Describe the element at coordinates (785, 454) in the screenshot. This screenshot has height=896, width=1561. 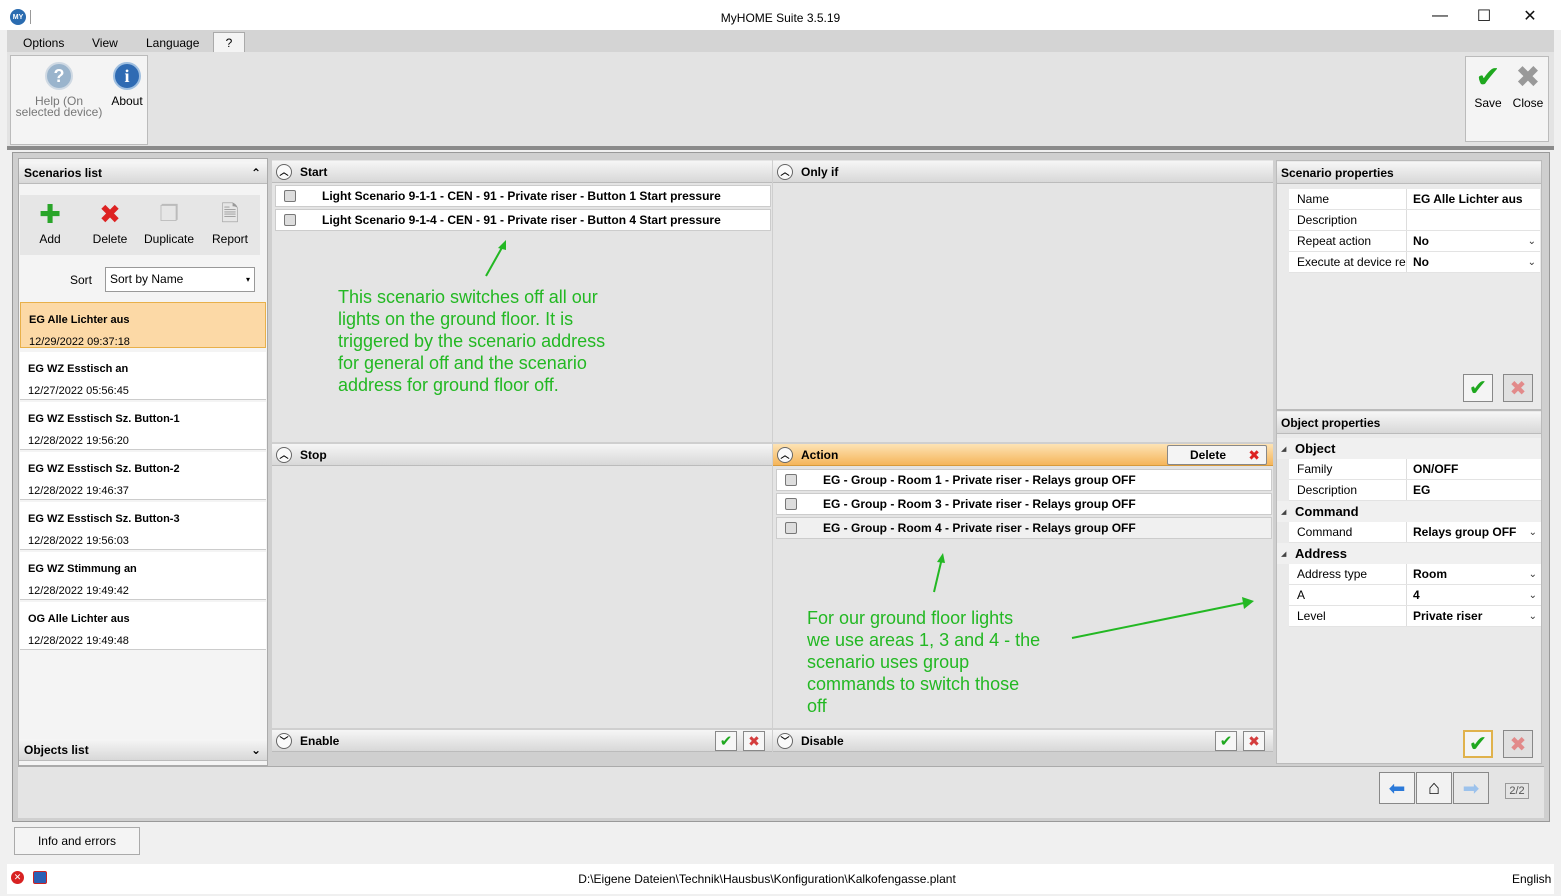
I see `collapse-action-icon: ︿` at that location.